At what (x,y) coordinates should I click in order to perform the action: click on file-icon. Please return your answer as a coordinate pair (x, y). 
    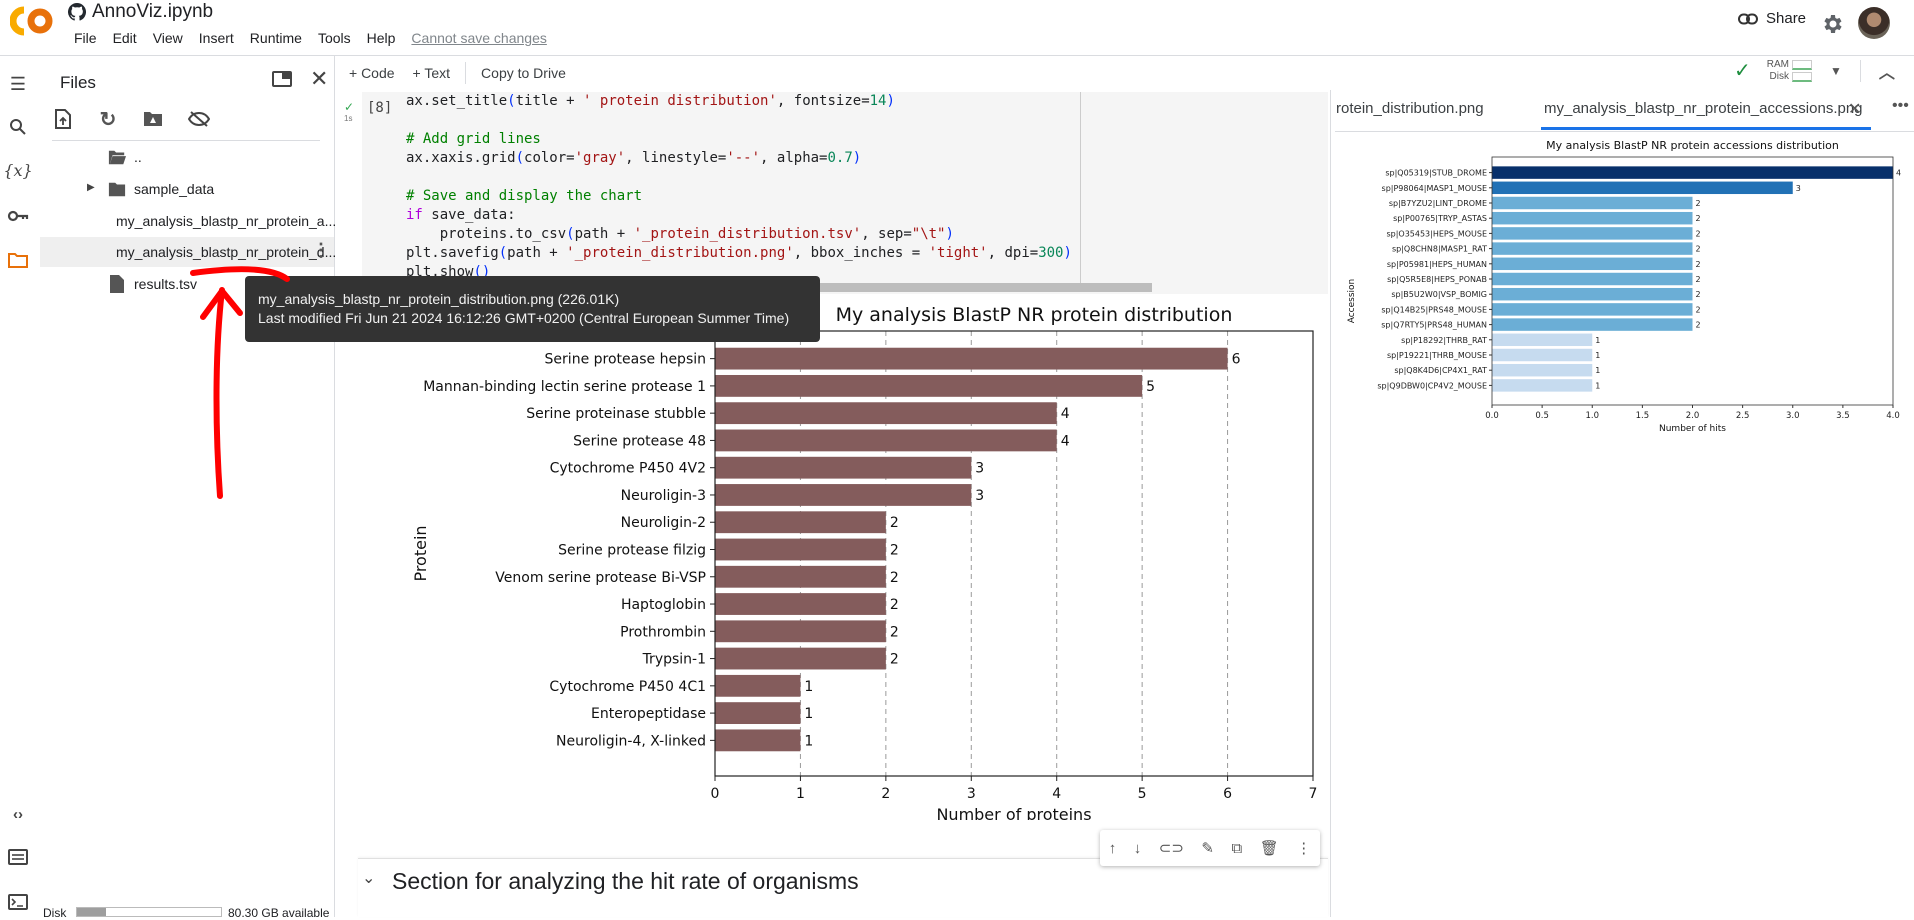
    Looking at the image, I should click on (117, 284).